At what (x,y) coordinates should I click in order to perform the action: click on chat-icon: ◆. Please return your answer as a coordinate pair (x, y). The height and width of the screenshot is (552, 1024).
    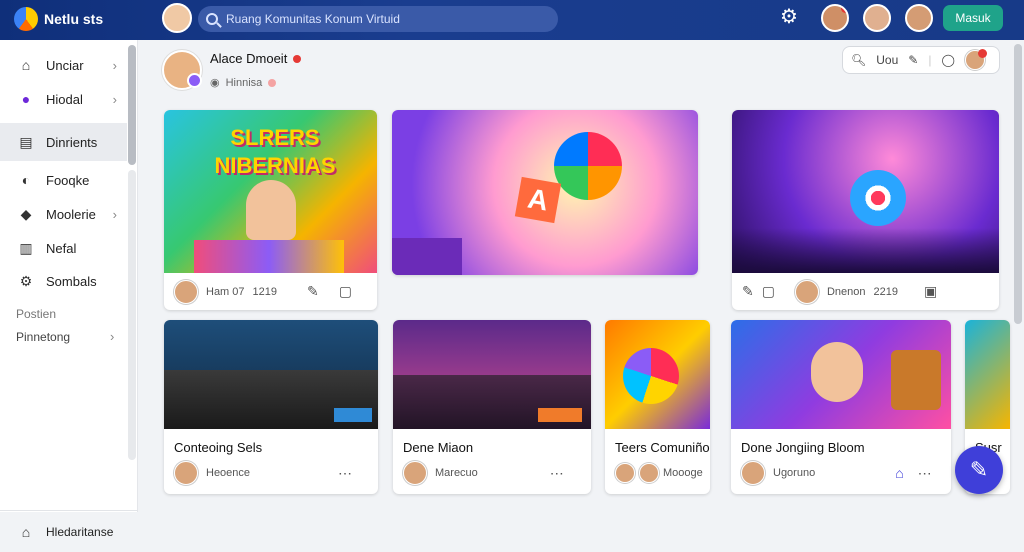
    Looking at the image, I should click on (26, 214).